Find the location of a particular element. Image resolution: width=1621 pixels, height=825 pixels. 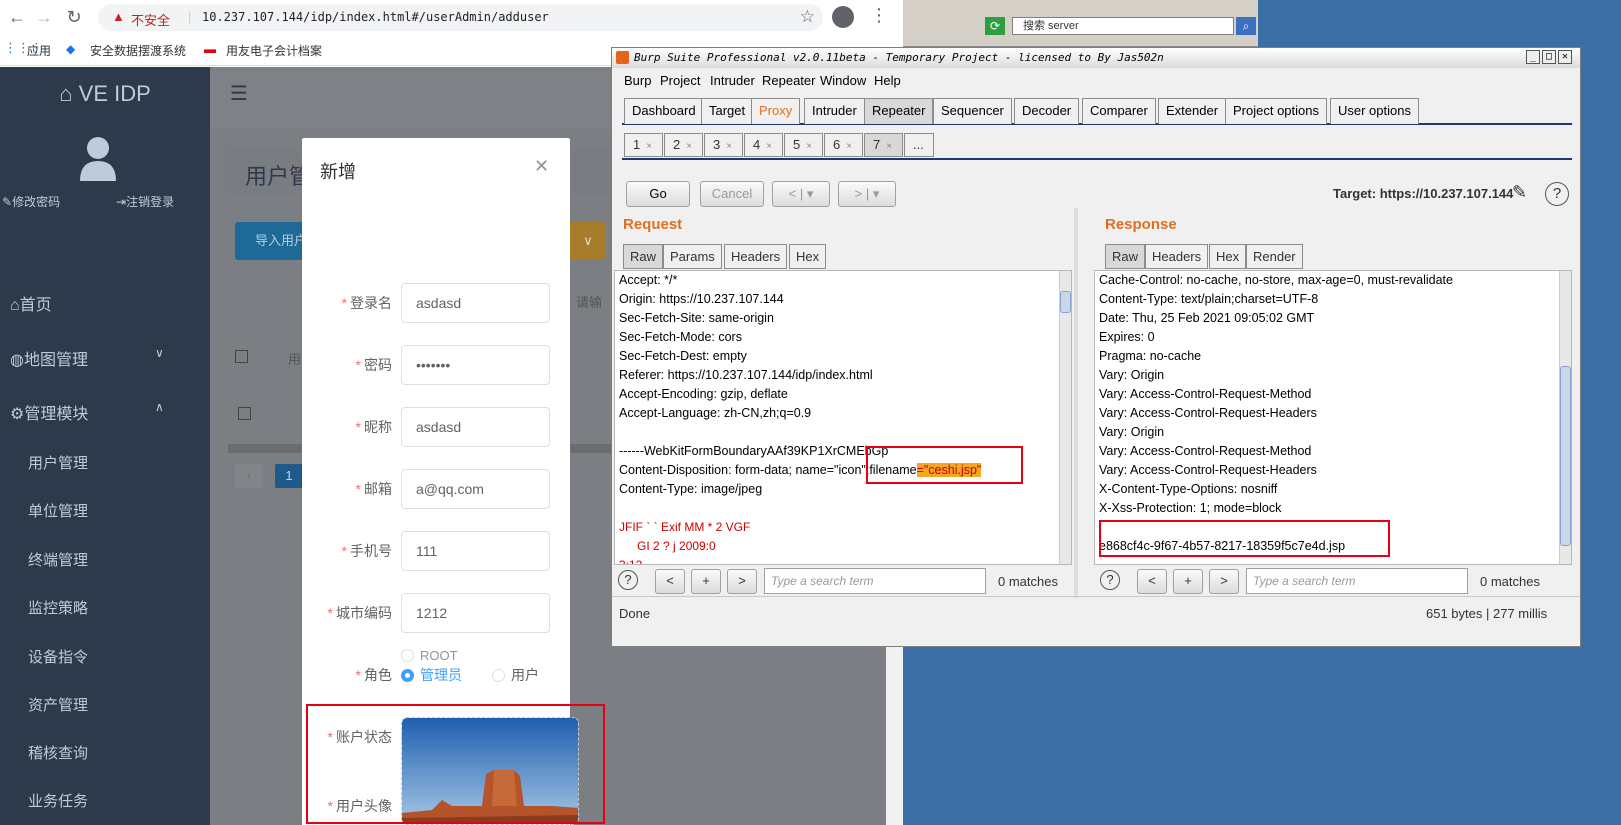

sidebar-item-commands: 设备指令 is located at coordinates (58, 656).